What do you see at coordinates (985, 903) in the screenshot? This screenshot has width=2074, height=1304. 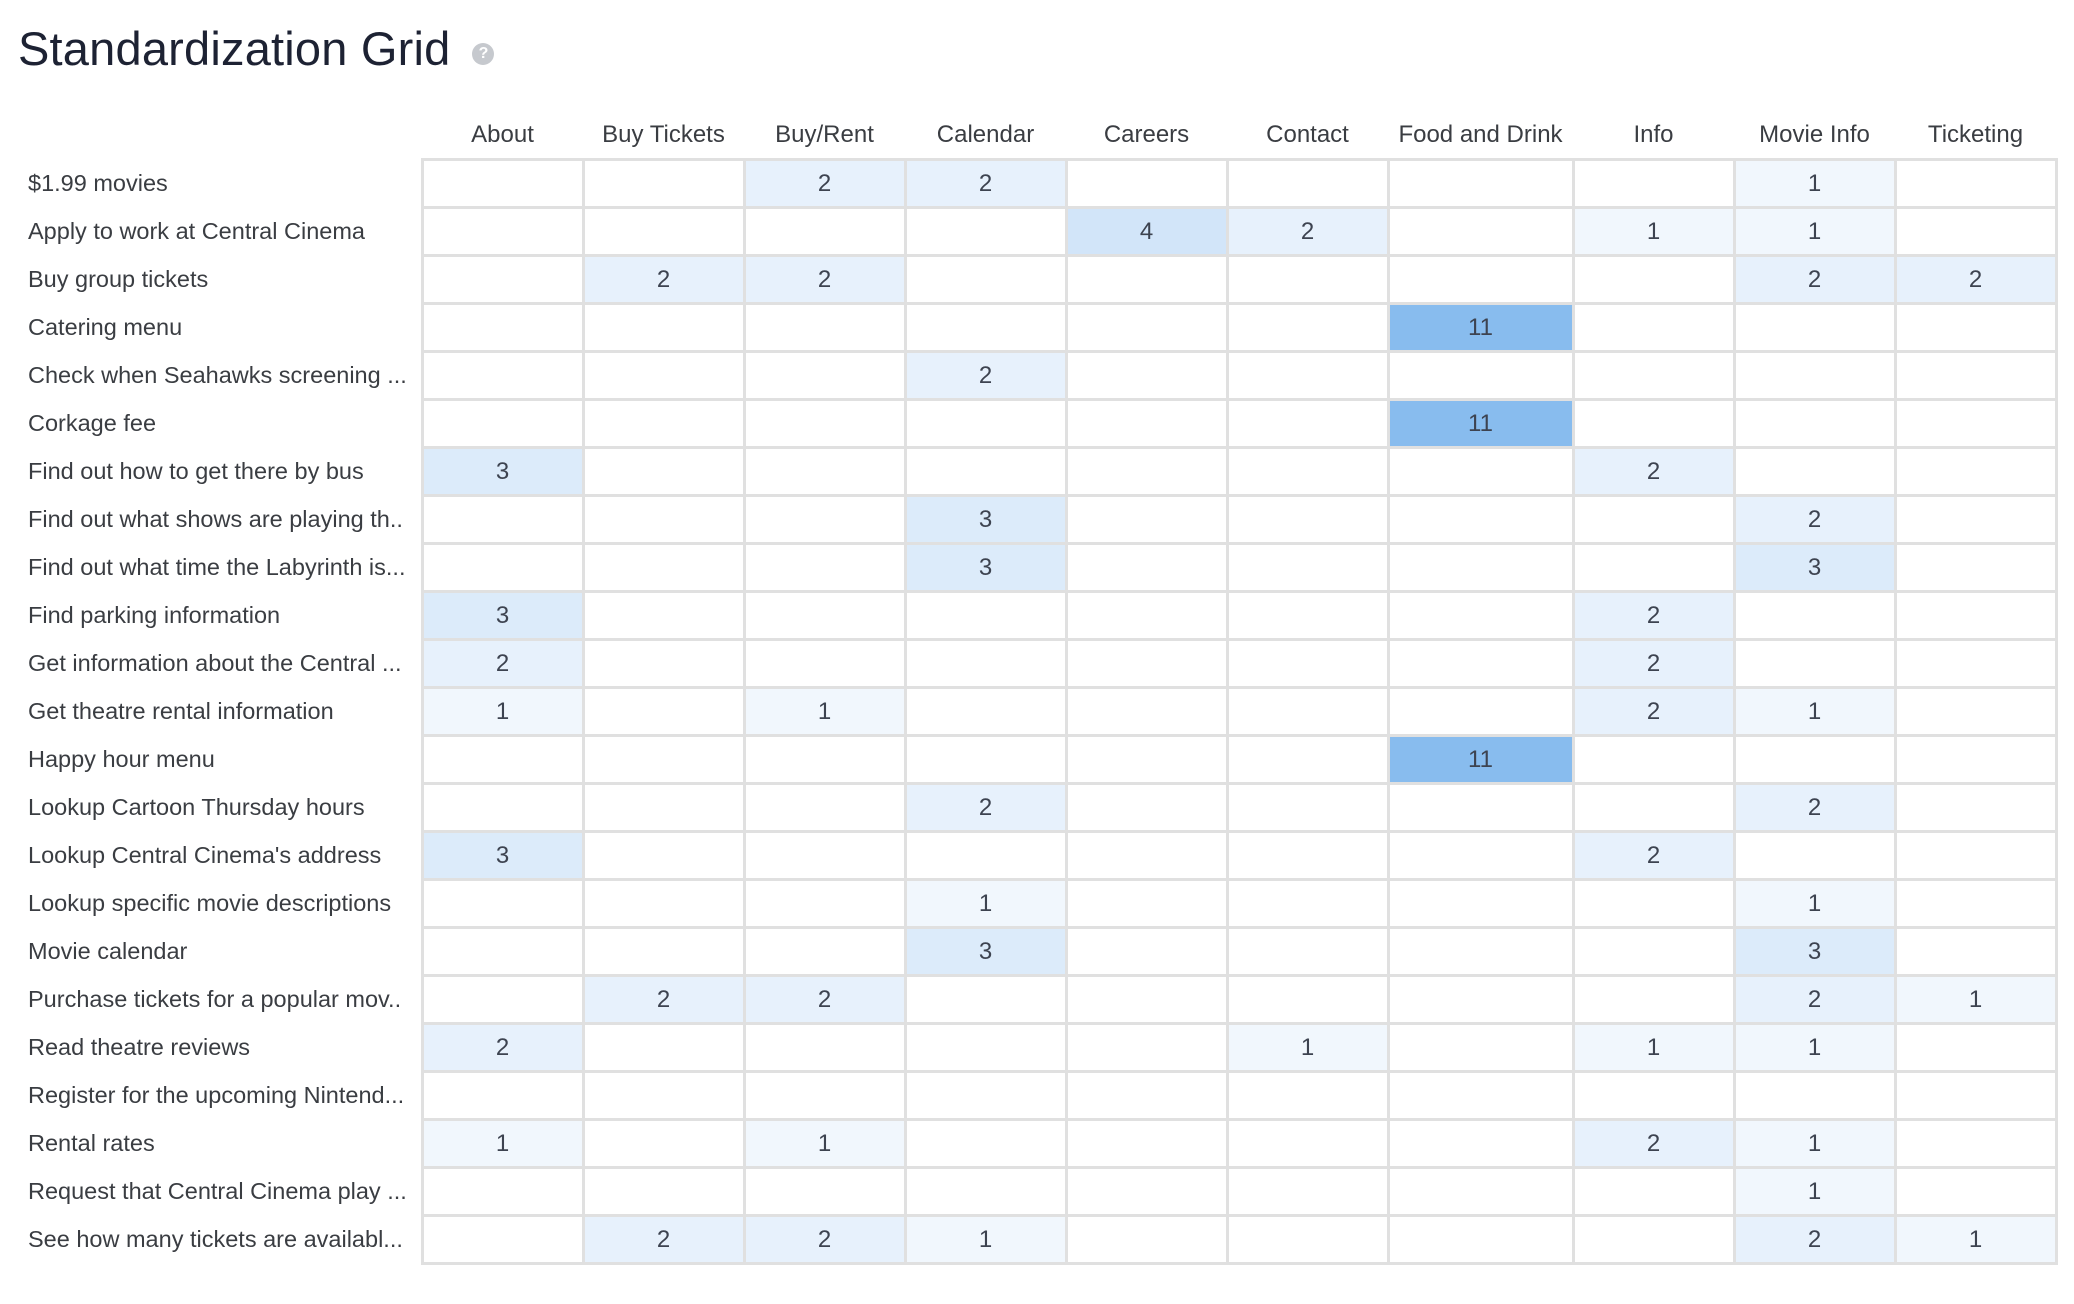 I see `grid-cell-calendar: 1` at bounding box center [985, 903].